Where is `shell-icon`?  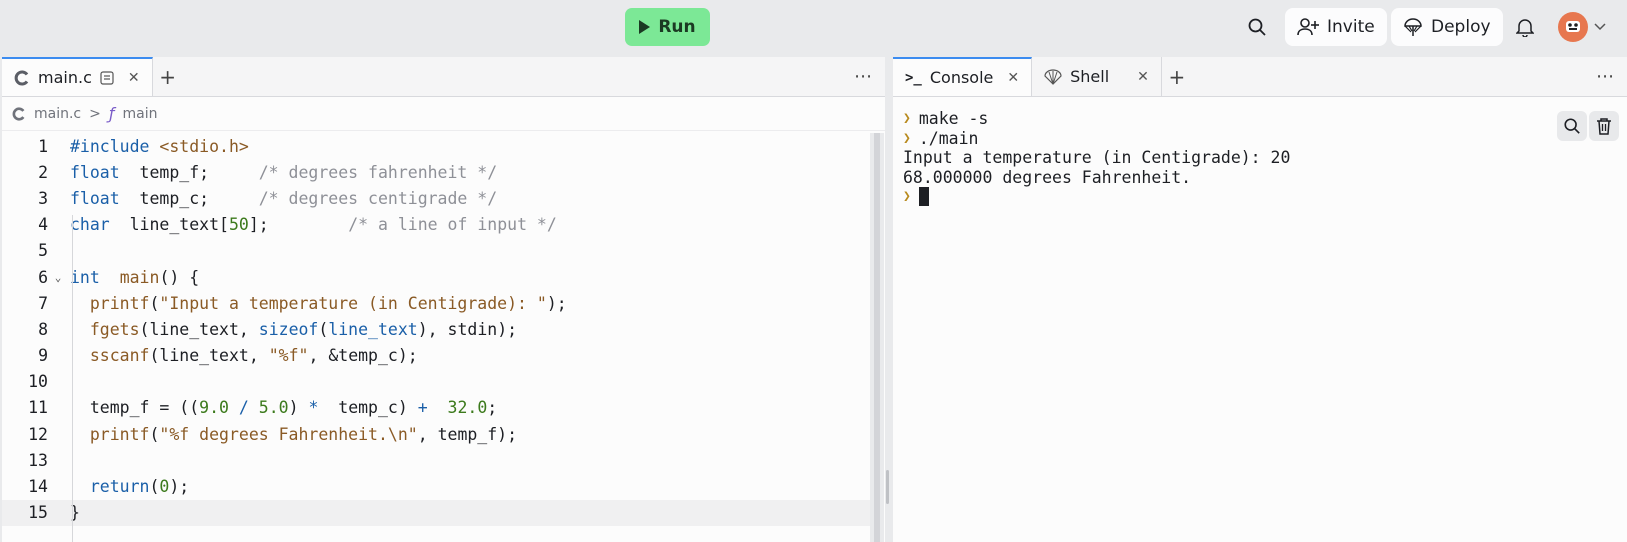 shell-icon is located at coordinates (1053, 76).